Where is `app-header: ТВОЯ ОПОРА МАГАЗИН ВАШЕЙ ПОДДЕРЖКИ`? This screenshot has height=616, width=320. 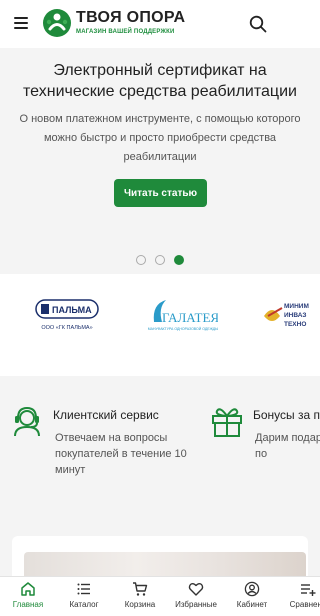
app-header: ТВОЯ ОПОРА МАГАЗИН ВАШЕЙ ПОДДЕРЖКИ is located at coordinates (160, 24).